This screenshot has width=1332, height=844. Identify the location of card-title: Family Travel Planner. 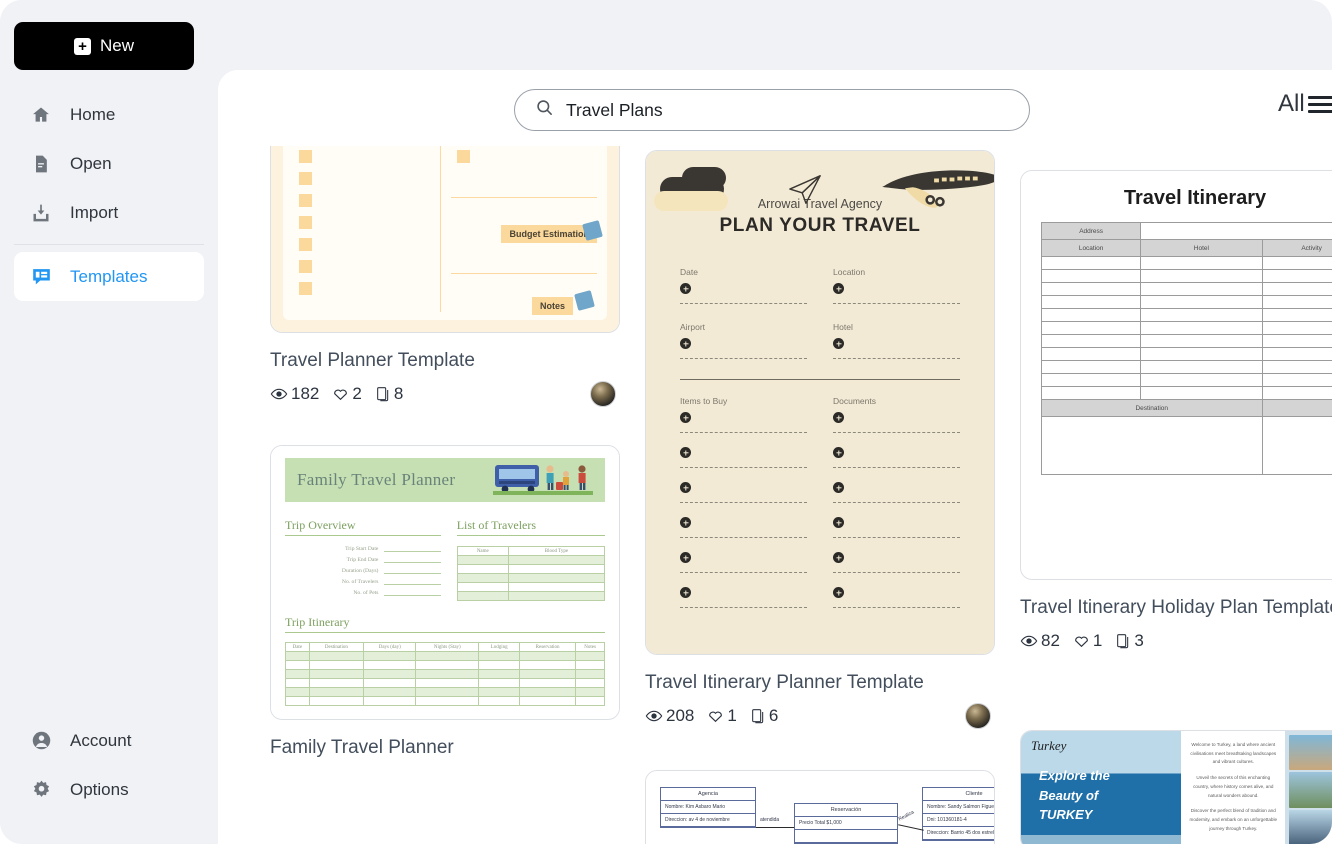
(445, 748).